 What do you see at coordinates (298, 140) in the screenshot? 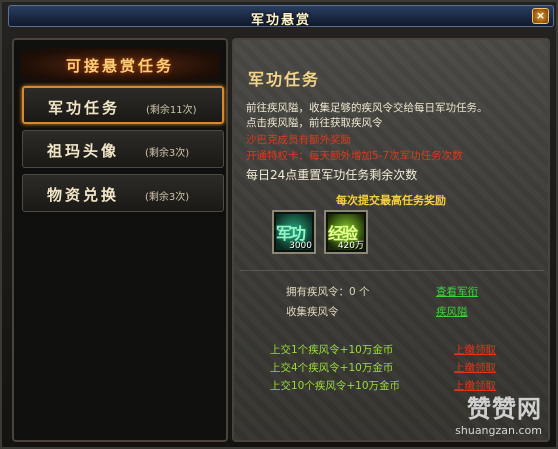
I see `bonus-note-guild: 沙巴克成员有额外奖励` at bounding box center [298, 140].